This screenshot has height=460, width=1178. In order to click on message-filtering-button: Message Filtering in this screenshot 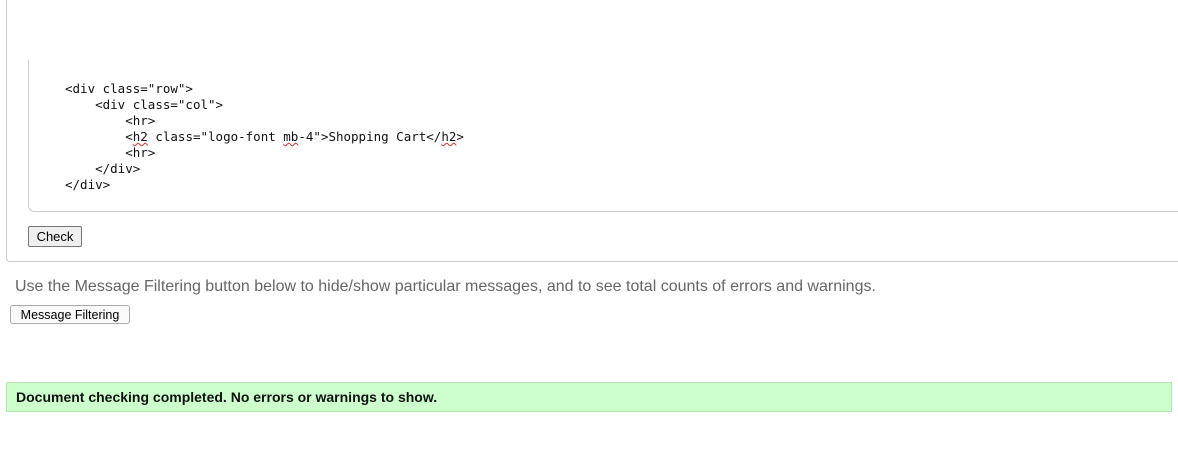, I will do `click(70, 314)`.